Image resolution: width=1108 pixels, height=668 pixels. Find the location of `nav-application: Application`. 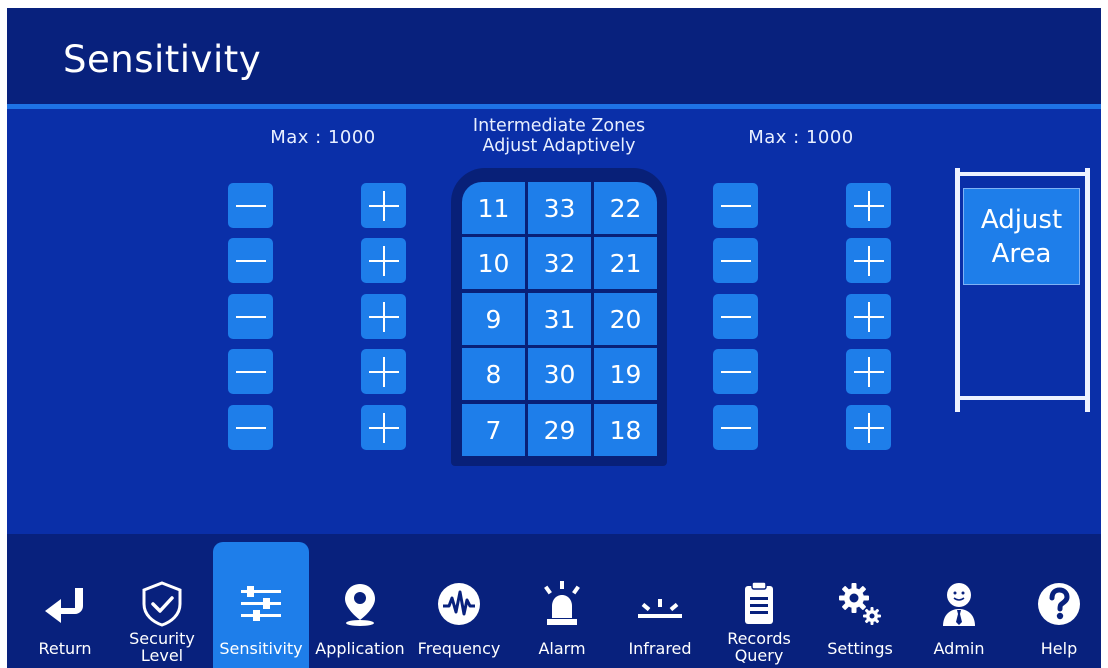

nav-application: Application is located at coordinates (360, 605).